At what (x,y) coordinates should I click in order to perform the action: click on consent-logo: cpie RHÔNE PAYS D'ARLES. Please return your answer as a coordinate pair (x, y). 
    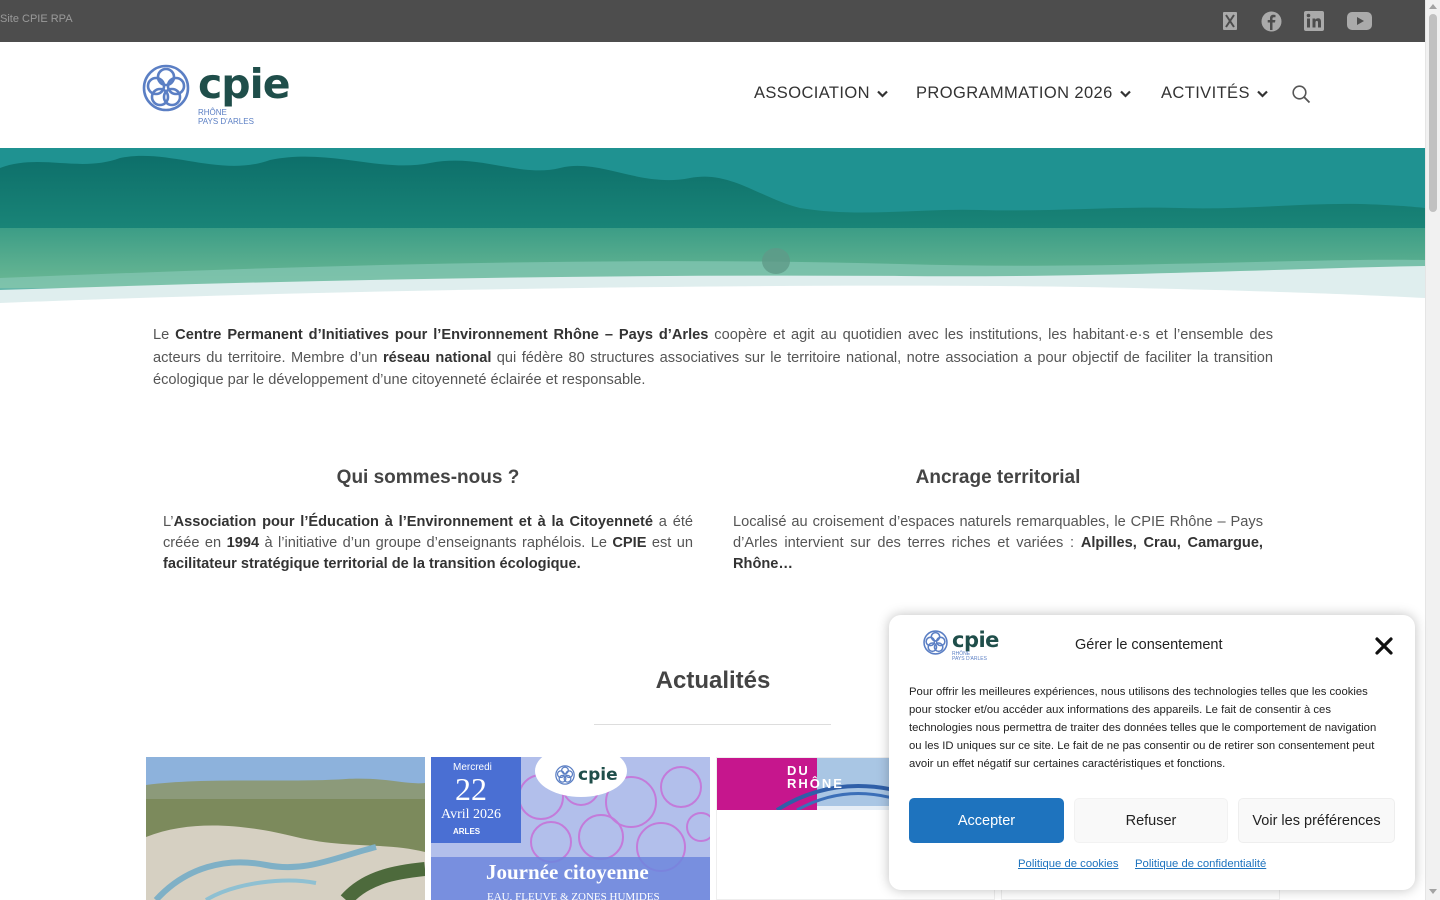
    Looking at the image, I should click on (961, 645).